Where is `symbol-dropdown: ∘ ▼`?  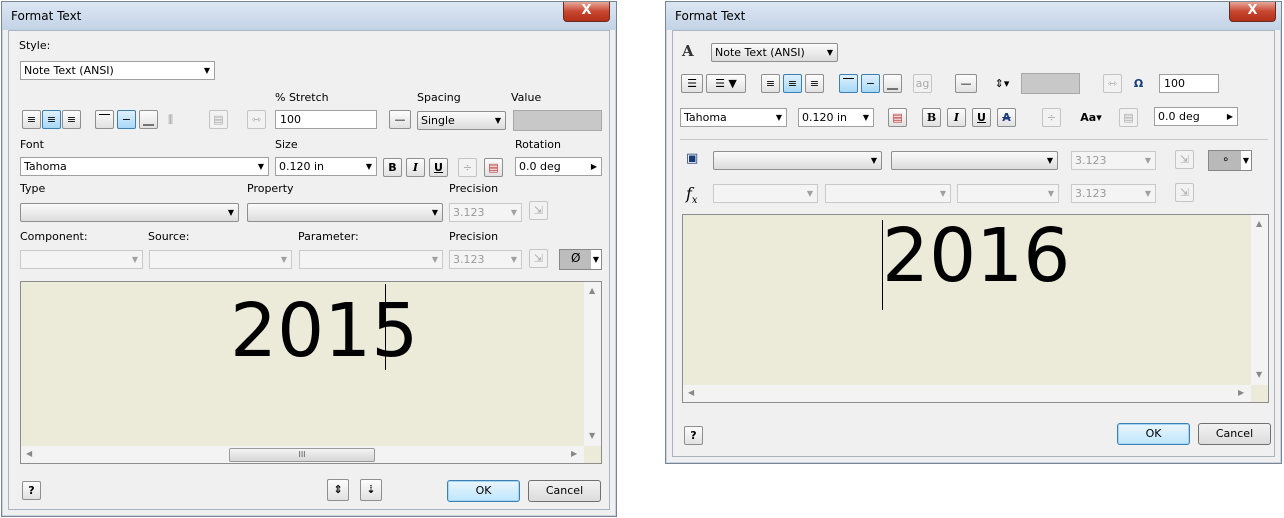
symbol-dropdown: ∘ ▼ is located at coordinates (1230, 160).